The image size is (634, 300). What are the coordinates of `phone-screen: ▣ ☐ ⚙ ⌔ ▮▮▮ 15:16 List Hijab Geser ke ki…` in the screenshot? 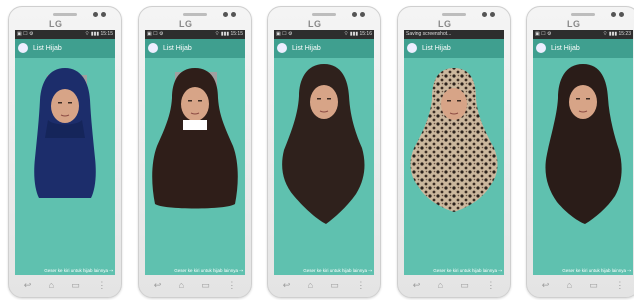 It's located at (324, 152).